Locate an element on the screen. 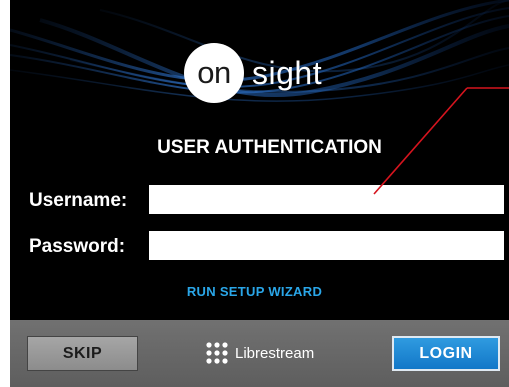  username-input is located at coordinates (326, 199).